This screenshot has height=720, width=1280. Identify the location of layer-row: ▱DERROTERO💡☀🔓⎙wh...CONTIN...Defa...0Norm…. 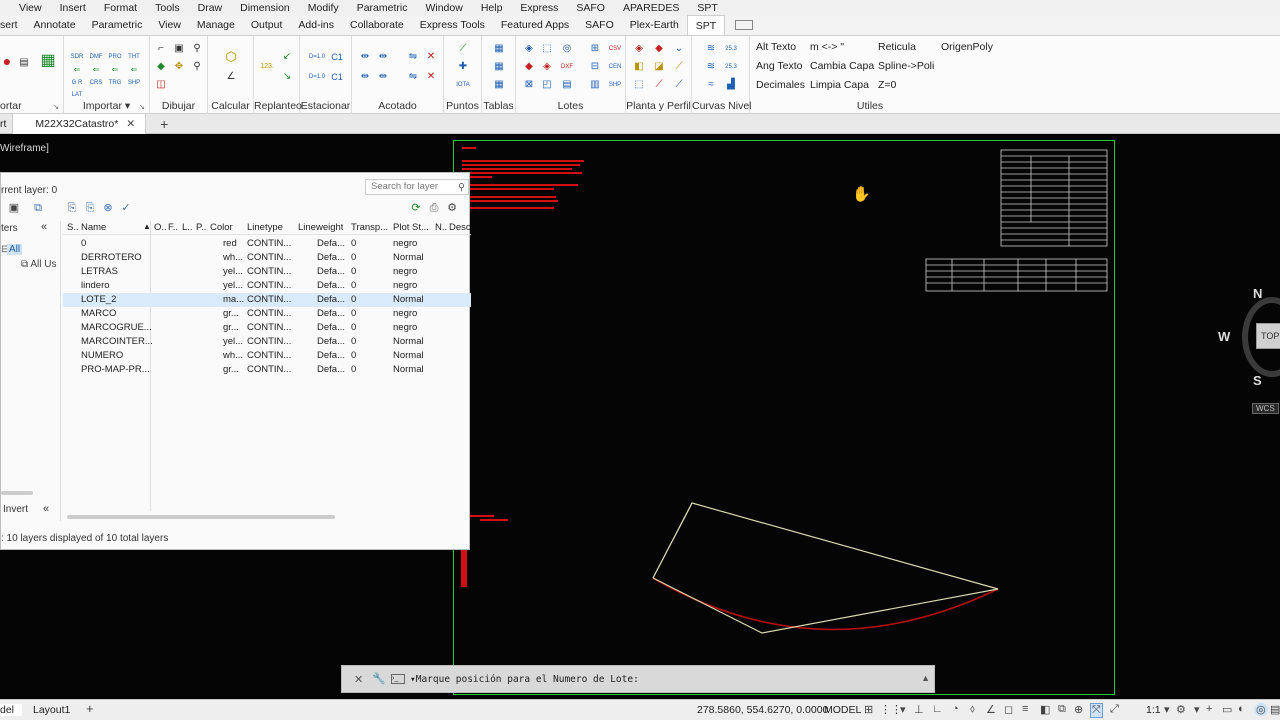
(267, 258).